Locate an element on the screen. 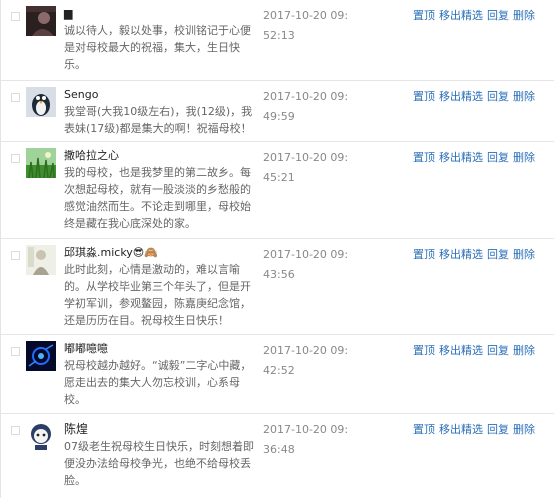 The image size is (554, 498). comment-time: 2017-10-20 09:36:48 is located at coordinates (306, 439).